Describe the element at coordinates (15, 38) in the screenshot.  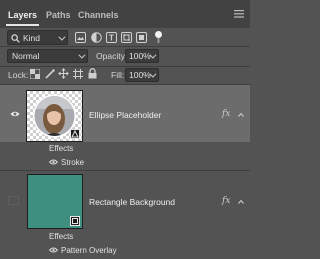
I see `search-icon` at that location.